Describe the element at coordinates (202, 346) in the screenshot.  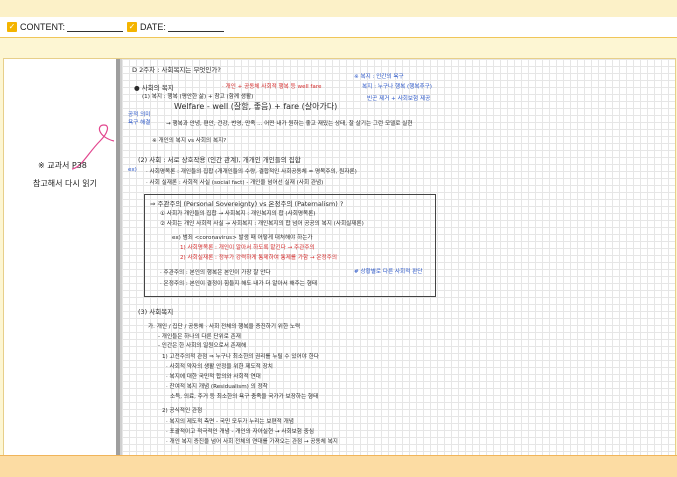
I see `s3-line3: - 인간은 한 사회의 일원으로서 존재해` at that location.